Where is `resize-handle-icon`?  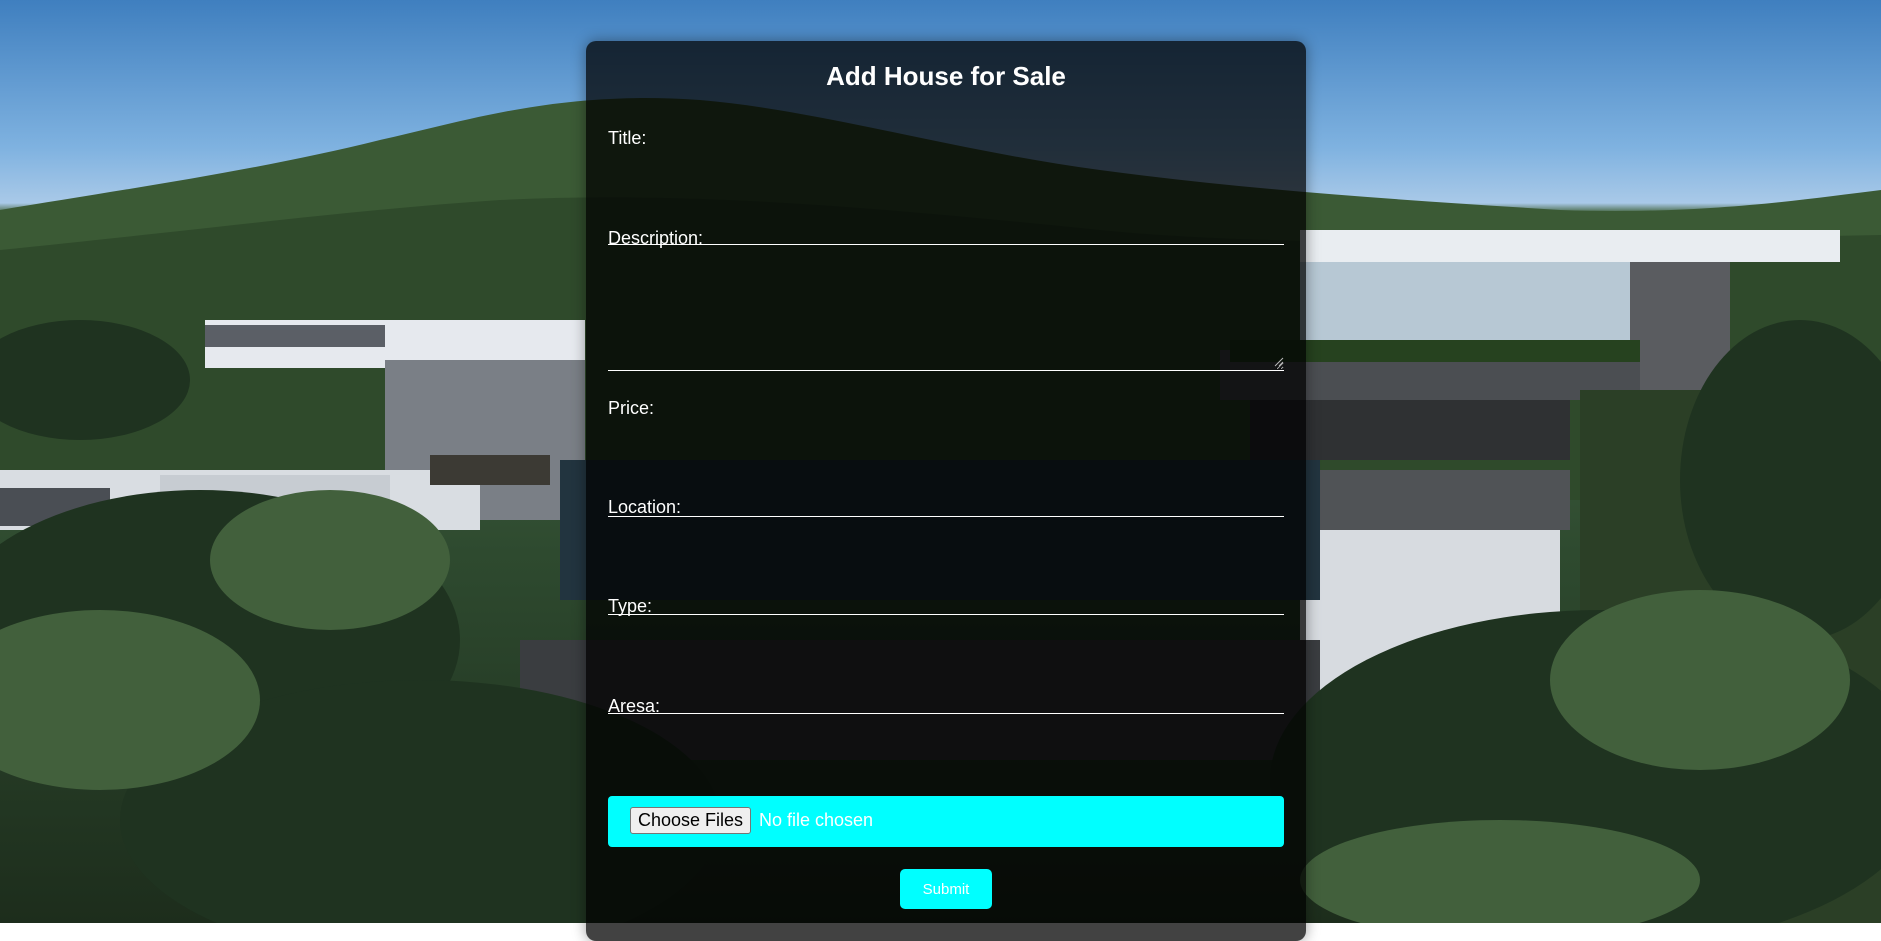 resize-handle-icon is located at coordinates (1279, 362).